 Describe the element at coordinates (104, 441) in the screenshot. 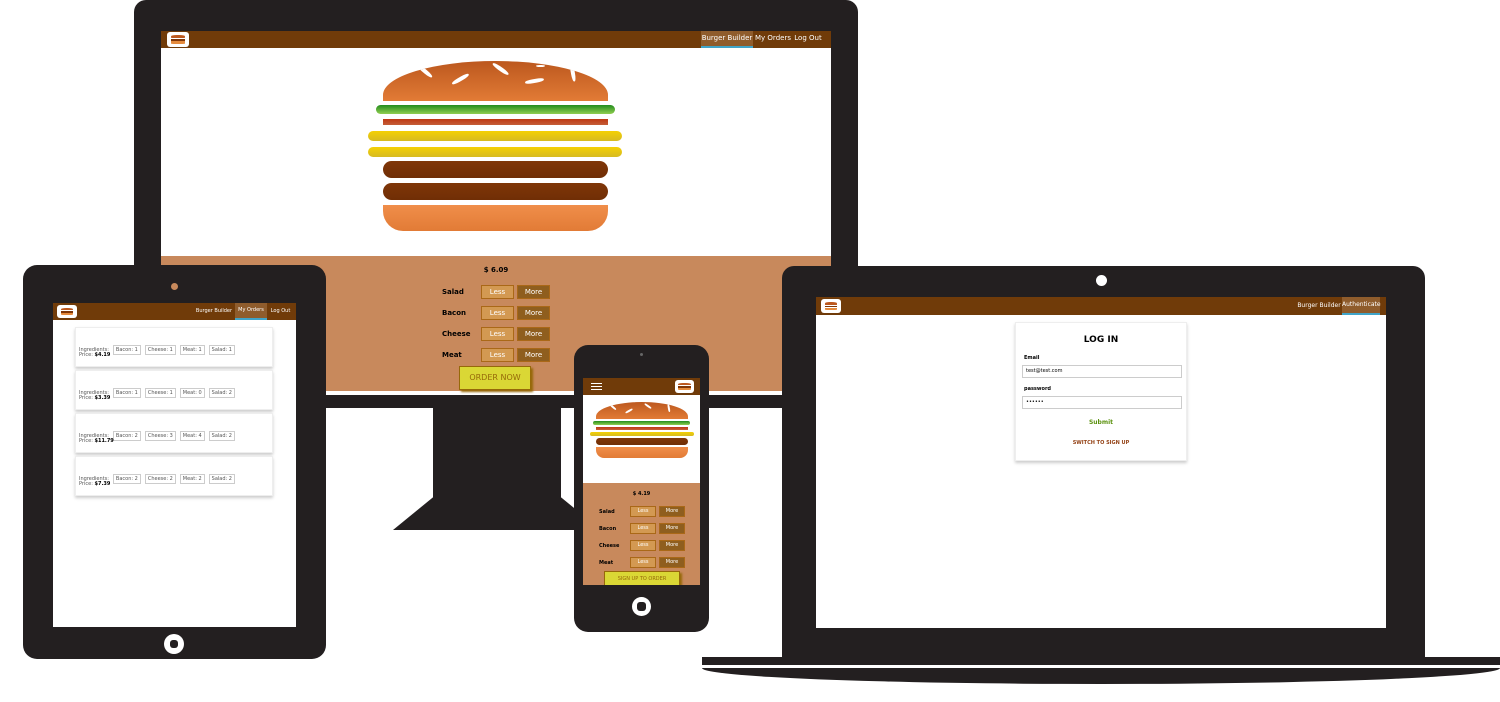

I see `order-price: $11.79` at that location.